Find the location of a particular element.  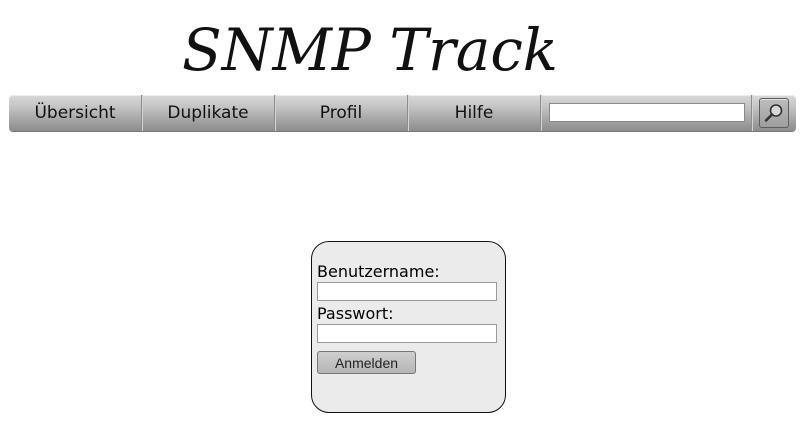

main-navigation: Übersicht Duplikate Profil Hilfe is located at coordinates (402, 113).